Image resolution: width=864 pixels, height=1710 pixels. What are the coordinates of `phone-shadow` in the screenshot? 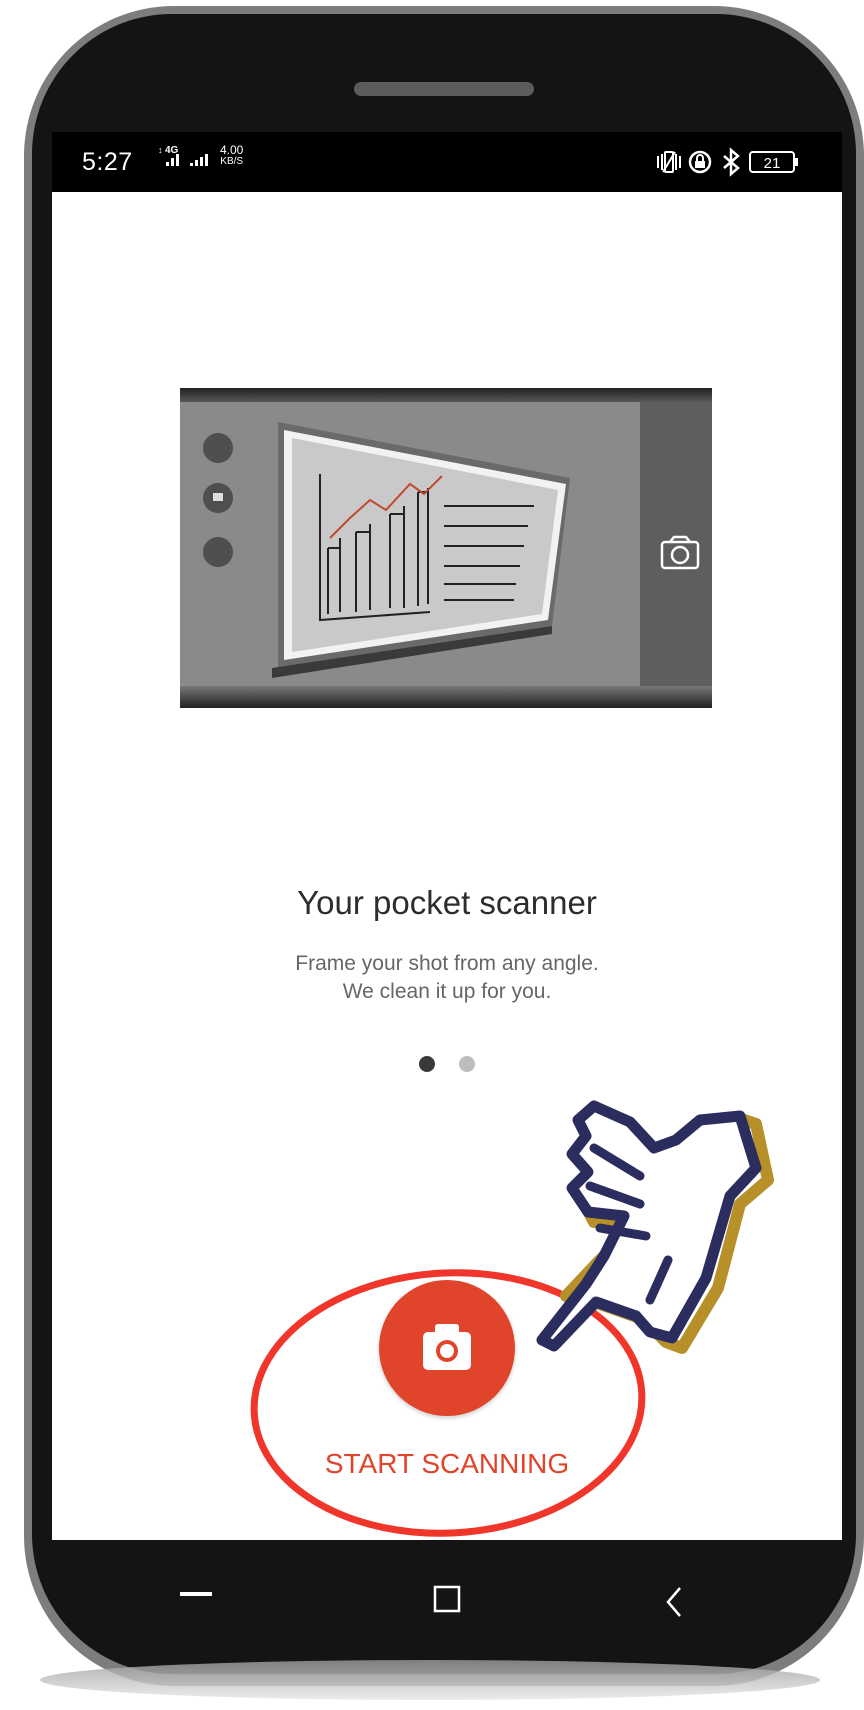 It's located at (430, 1680).